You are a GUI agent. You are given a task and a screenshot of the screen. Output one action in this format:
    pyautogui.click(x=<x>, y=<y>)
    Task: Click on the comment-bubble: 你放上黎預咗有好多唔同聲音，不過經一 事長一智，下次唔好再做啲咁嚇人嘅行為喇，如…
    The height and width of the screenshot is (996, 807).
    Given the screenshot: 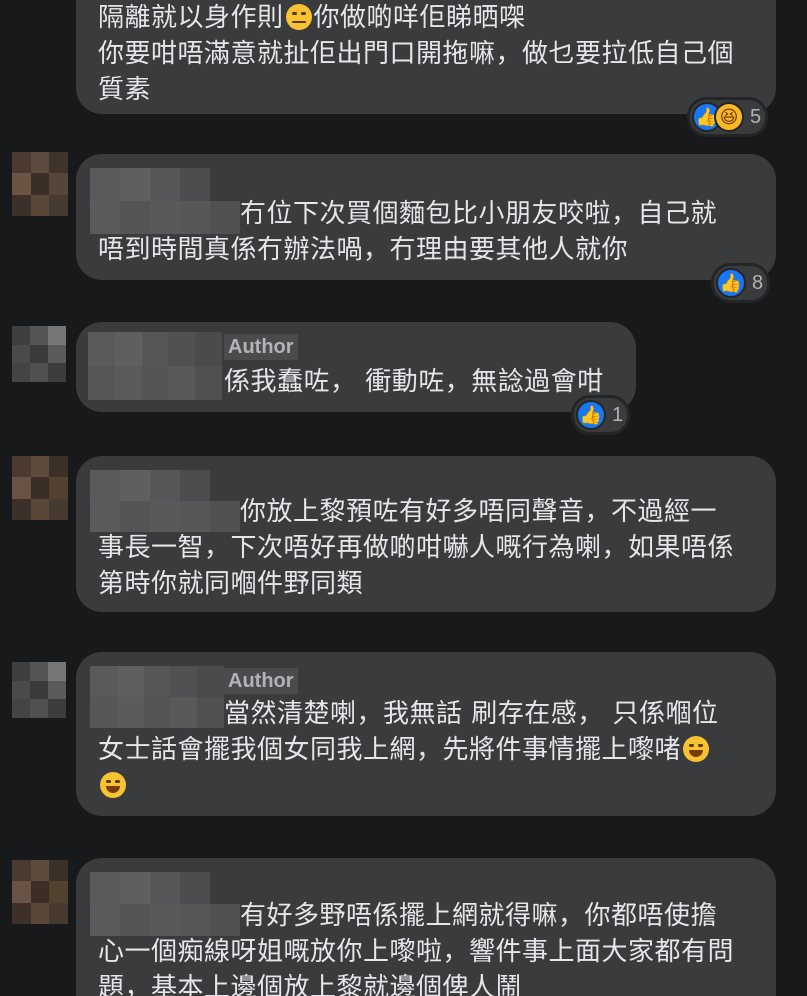 What is the action you would take?
    pyautogui.click(x=426, y=534)
    